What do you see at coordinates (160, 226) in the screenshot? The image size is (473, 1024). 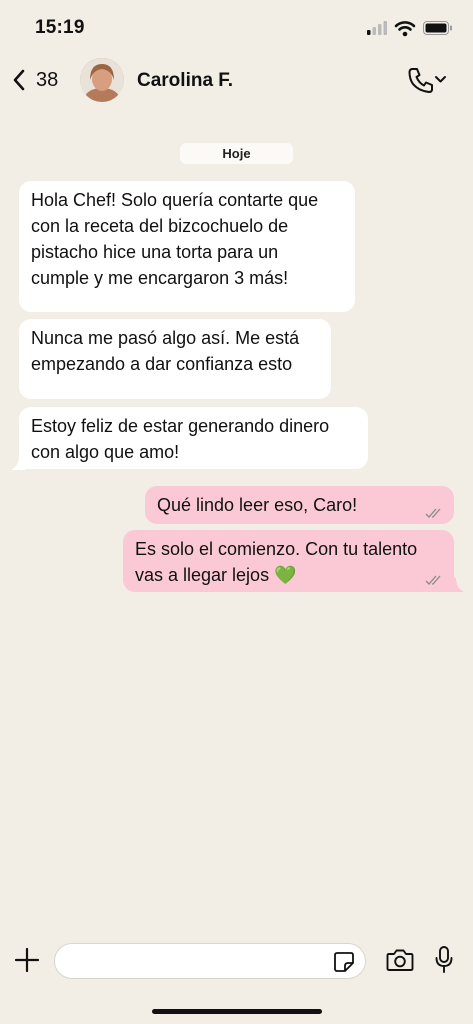 I see `message-line: con la receta del bizcochuelo de` at bounding box center [160, 226].